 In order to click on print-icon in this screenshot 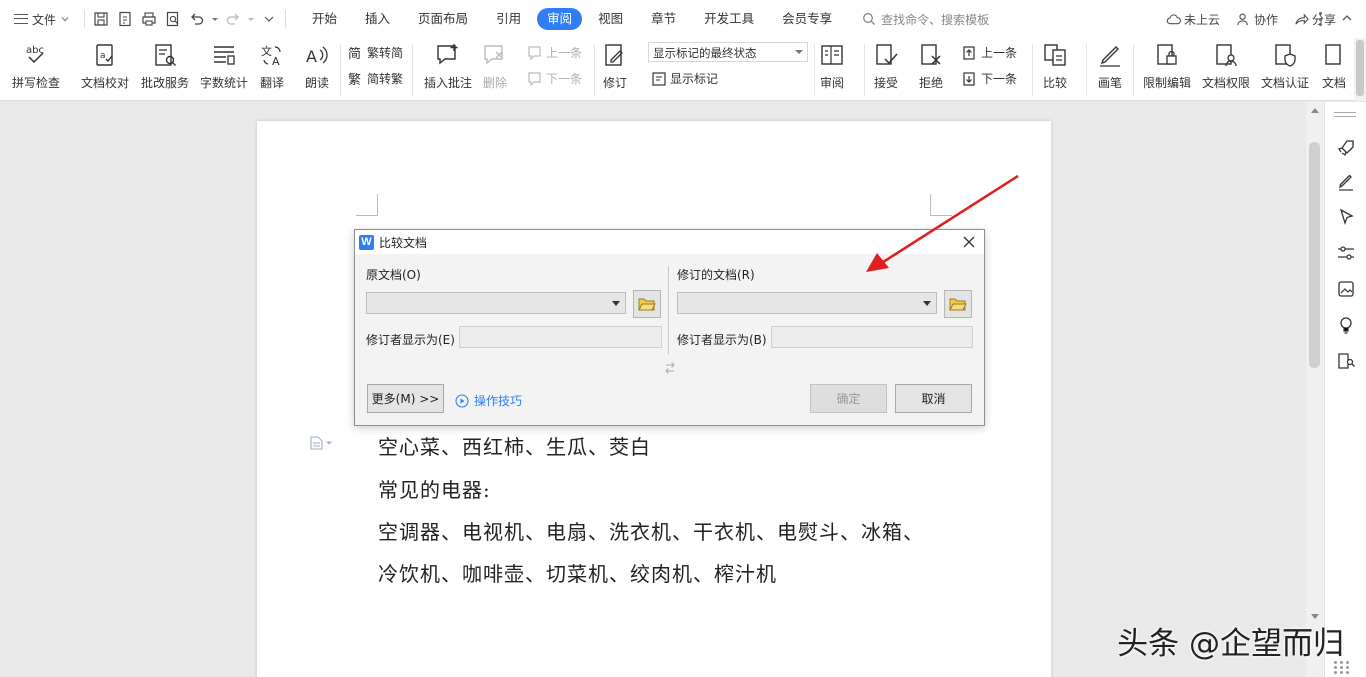, I will do `click(149, 19)`.